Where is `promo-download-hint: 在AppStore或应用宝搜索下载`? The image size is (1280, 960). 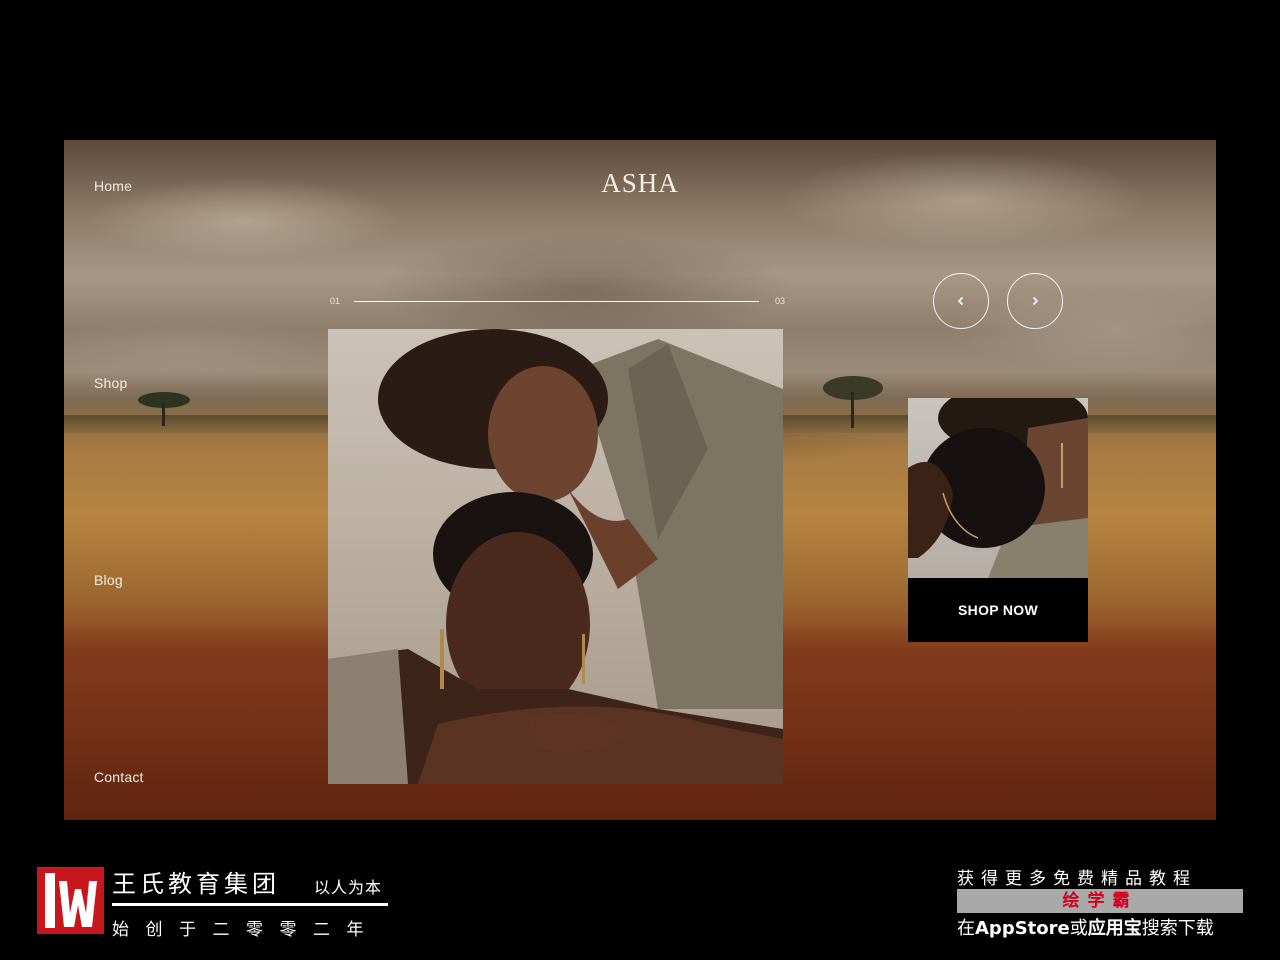 promo-download-hint: 在AppStore或应用宝搜索下载 is located at coordinates (1085, 927).